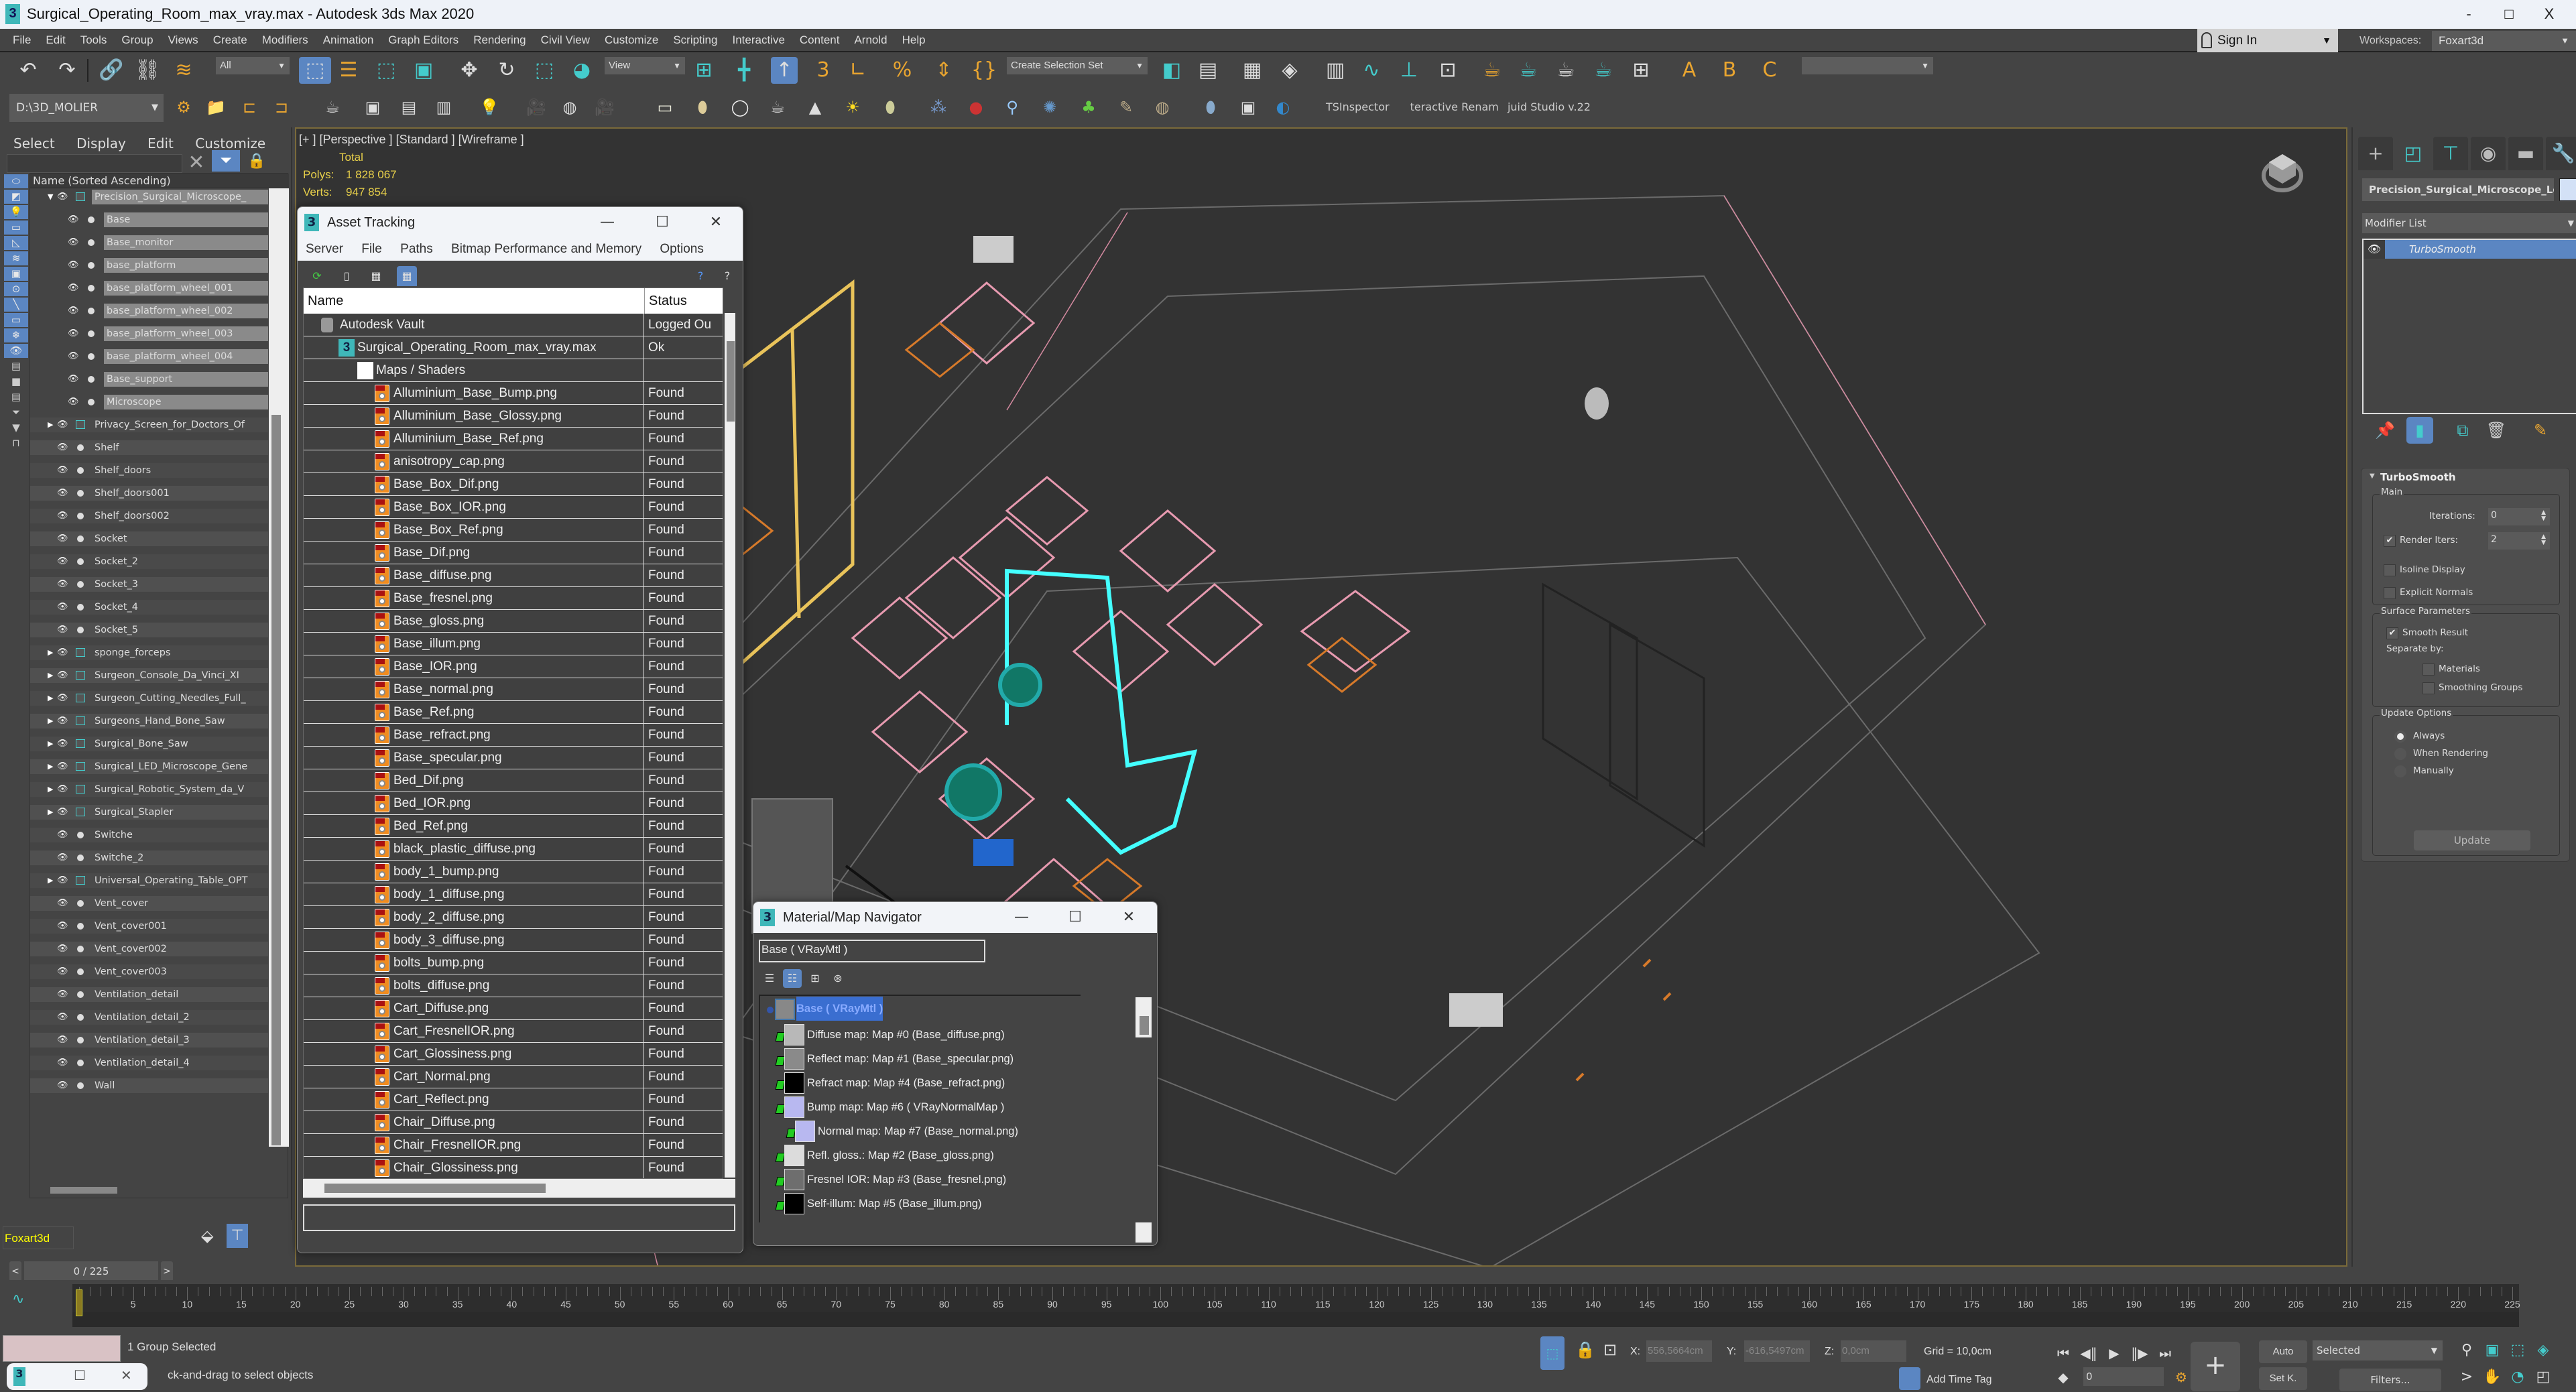 The image size is (2576, 1392). Describe the element at coordinates (2215, 1366) in the screenshot. I see `set-key-icon: +` at that location.